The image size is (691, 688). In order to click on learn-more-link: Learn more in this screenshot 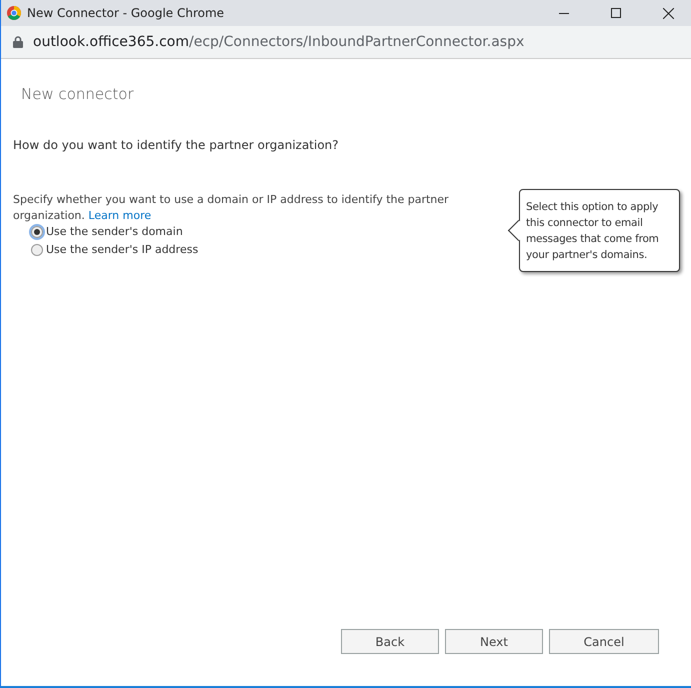, I will do `click(120, 215)`.